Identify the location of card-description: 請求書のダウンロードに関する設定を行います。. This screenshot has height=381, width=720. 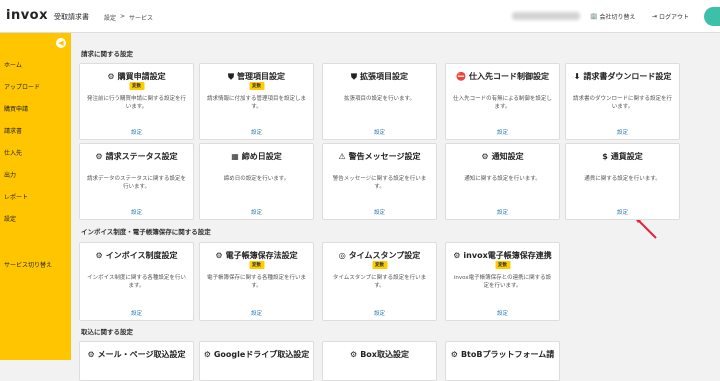
(622, 103).